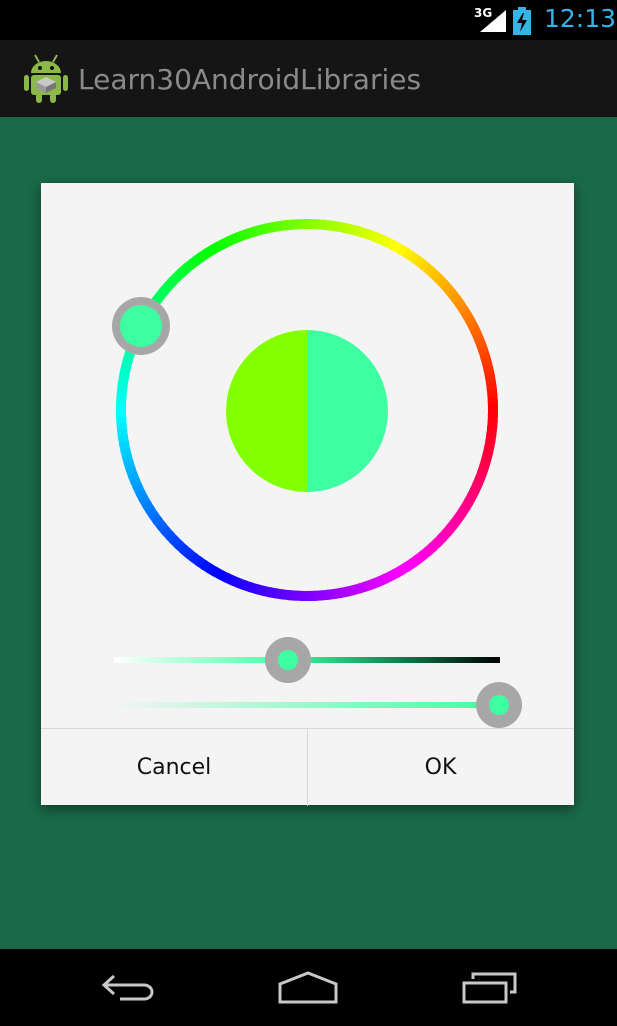 This screenshot has height=1026, width=617. Describe the element at coordinates (266, 411) in the screenshot. I see `old-color-half` at that location.